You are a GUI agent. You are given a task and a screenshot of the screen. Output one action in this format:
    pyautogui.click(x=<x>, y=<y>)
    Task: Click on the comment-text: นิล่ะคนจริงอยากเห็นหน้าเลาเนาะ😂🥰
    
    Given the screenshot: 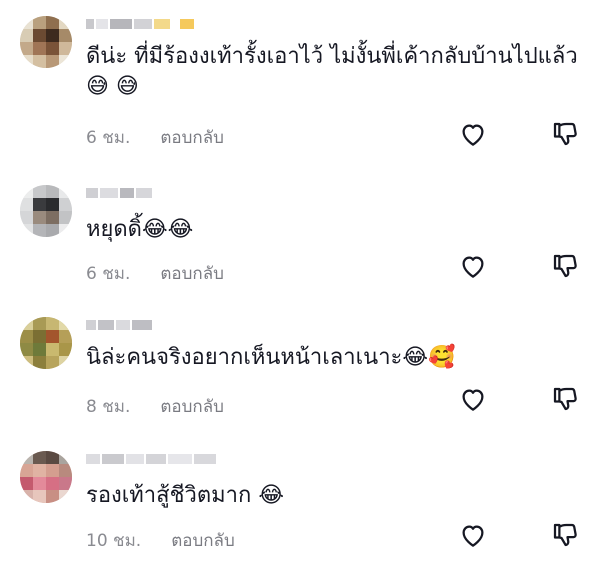 What is the action you would take?
    pyautogui.click(x=271, y=357)
    